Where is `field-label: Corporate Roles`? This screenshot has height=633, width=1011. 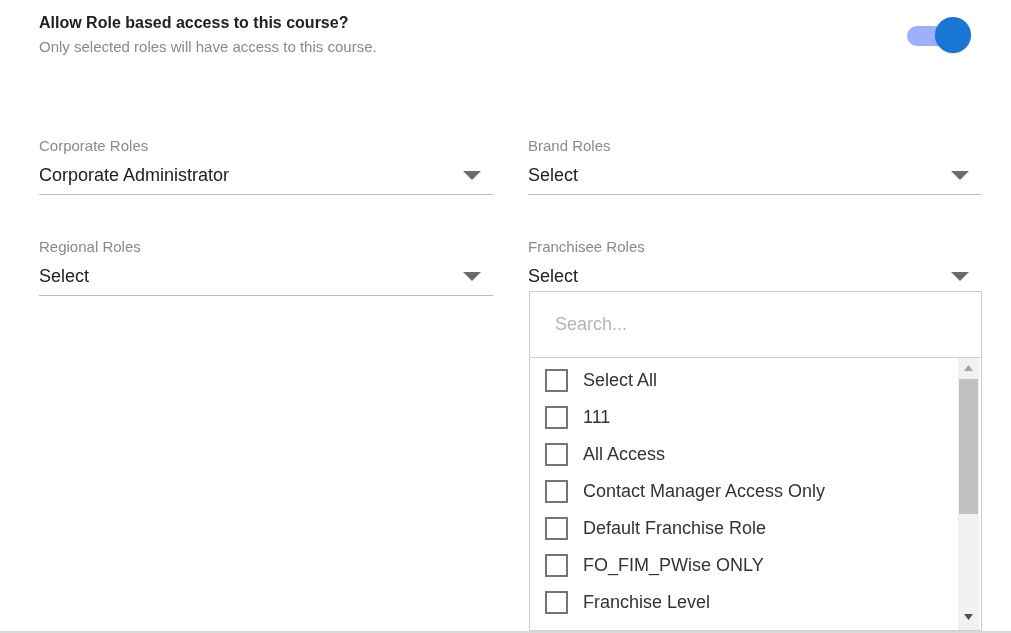 field-label: Corporate Roles is located at coordinates (94, 146).